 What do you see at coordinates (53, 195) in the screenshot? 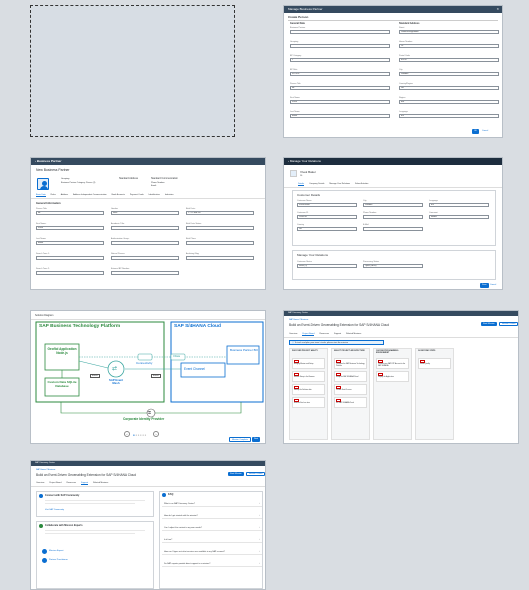
I see `tab-item: Roles` at bounding box center [53, 195].